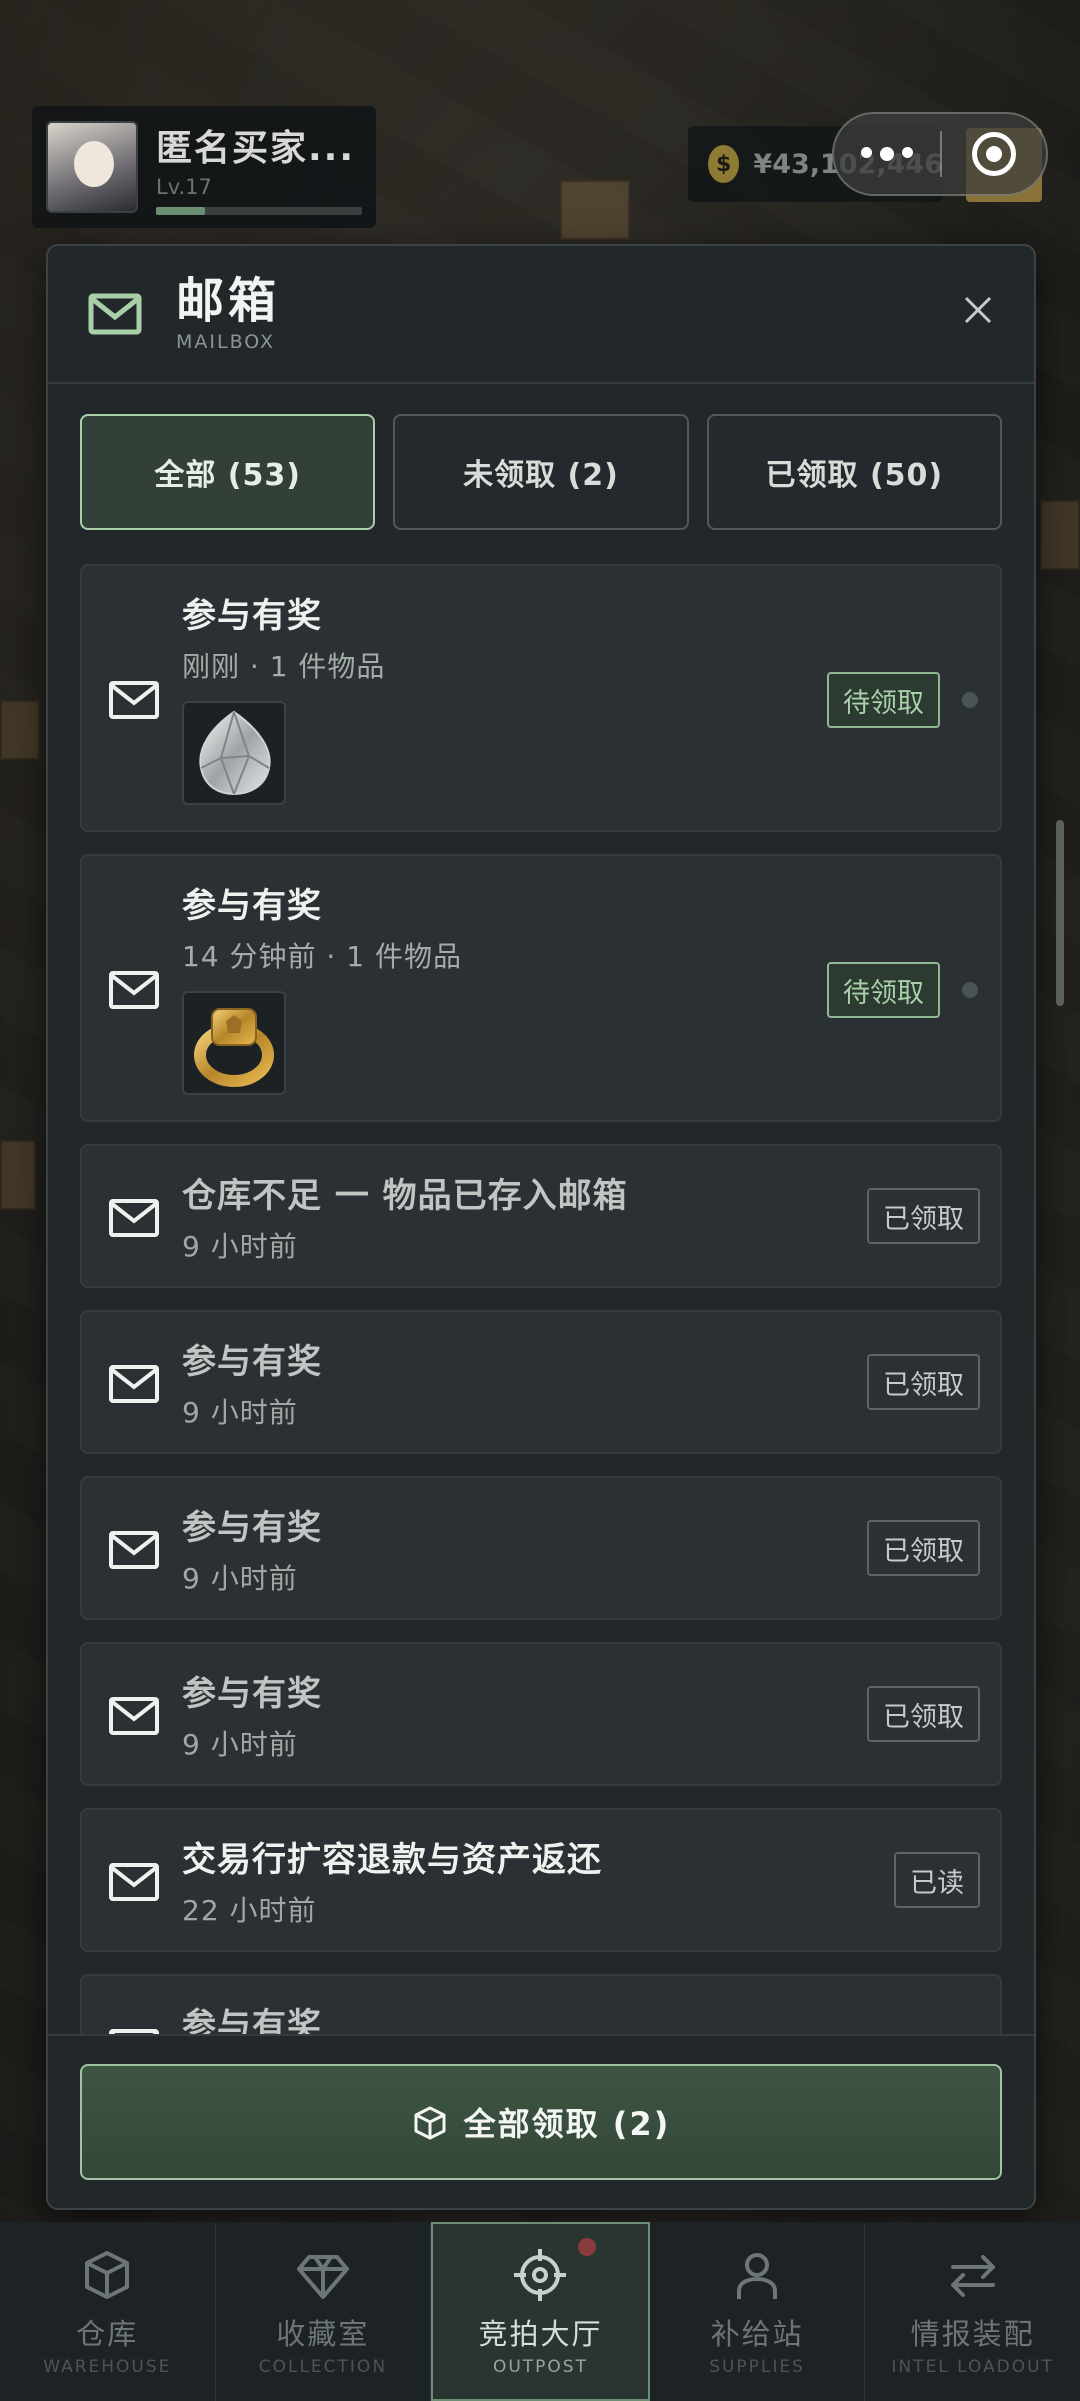  Describe the element at coordinates (972, 2311) in the screenshot. I see `nav-intel-loadout: 情报装配 INTEL LOADOUT` at that location.